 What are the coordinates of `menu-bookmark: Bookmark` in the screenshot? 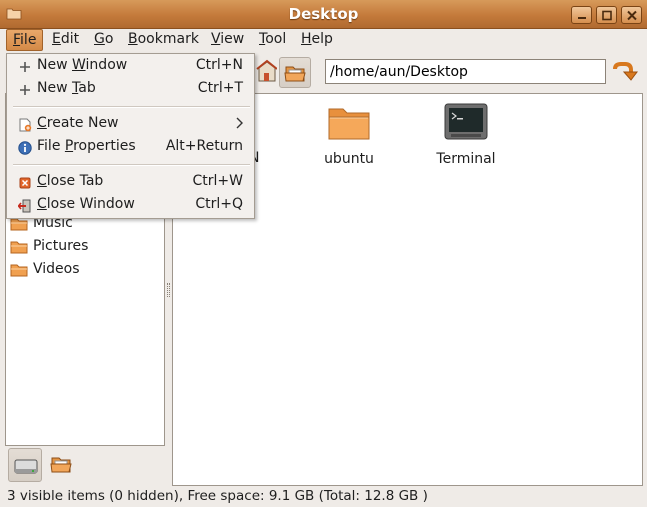 It's located at (163, 40).